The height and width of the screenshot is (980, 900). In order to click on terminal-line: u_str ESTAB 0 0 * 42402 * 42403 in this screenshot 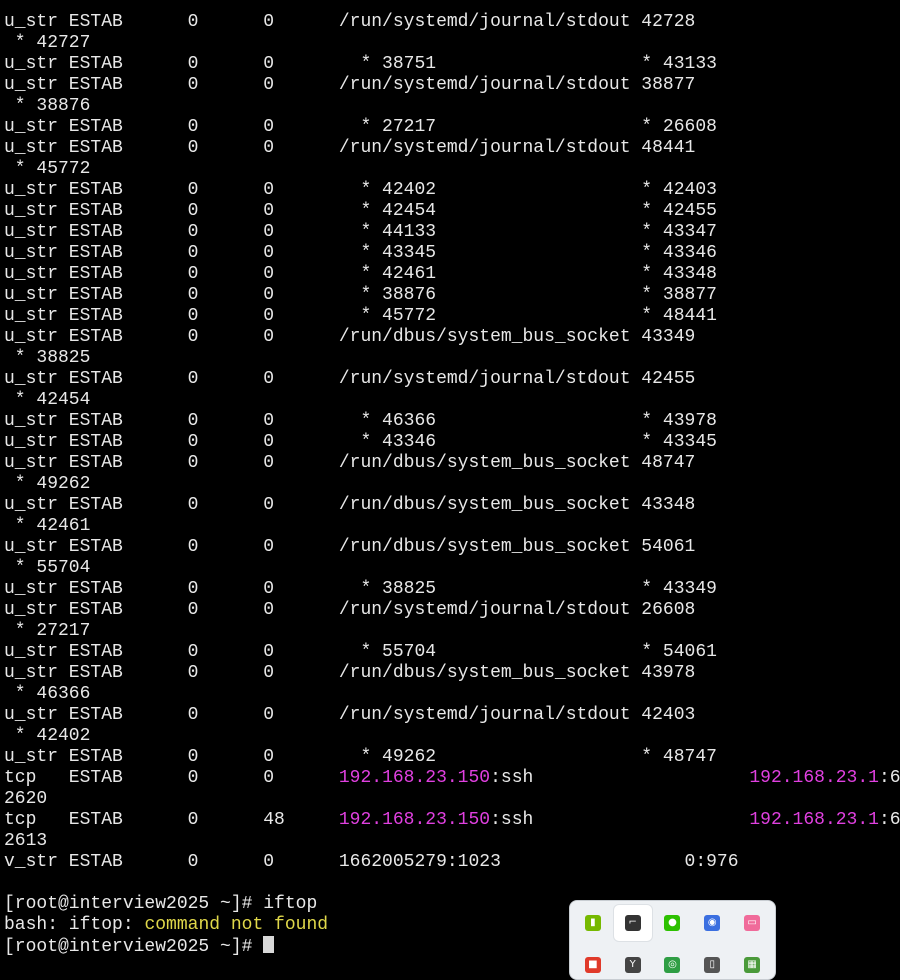, I will do `click(452, 190)`.